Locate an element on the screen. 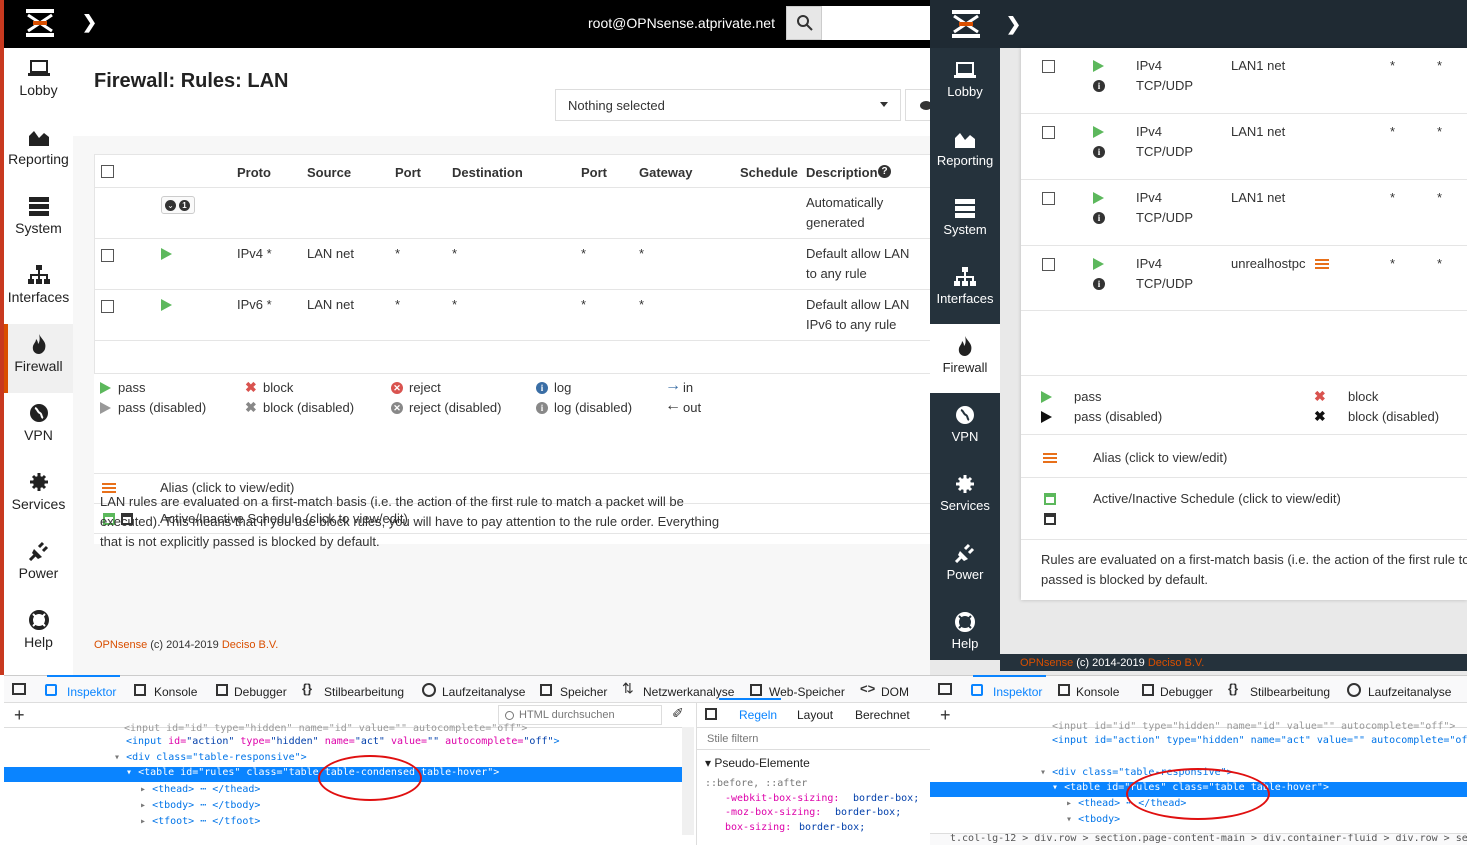 The image size is (1467, 845). expand-auto-rules-button: ⌄ 1 is located at coordinates (178, 205).